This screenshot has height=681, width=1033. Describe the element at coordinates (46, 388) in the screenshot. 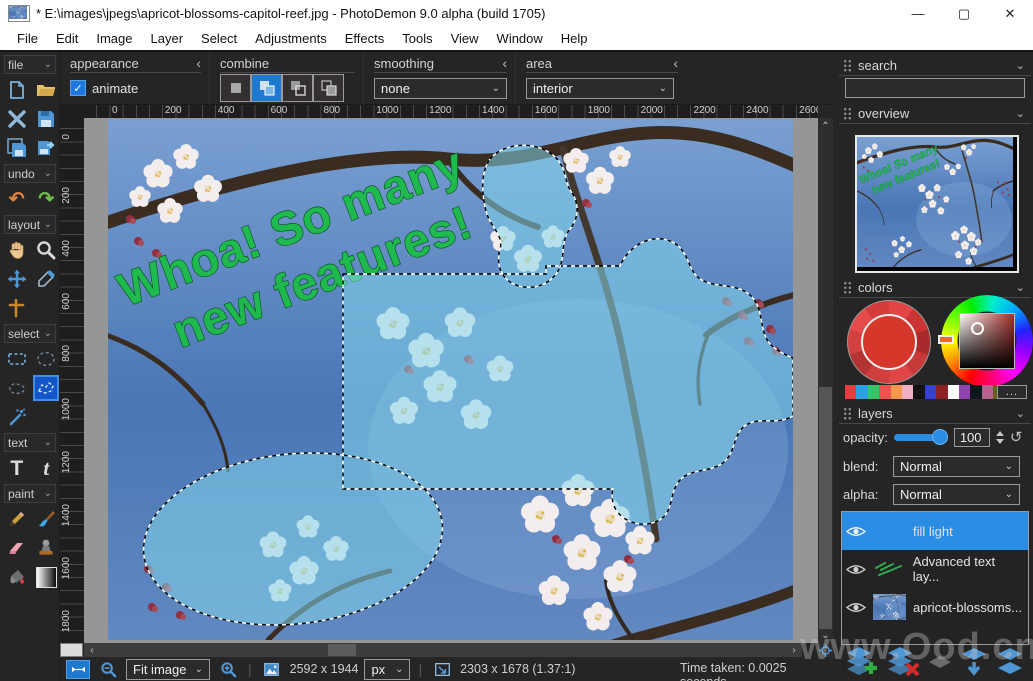

I see `polygon-select-tool` at that location.